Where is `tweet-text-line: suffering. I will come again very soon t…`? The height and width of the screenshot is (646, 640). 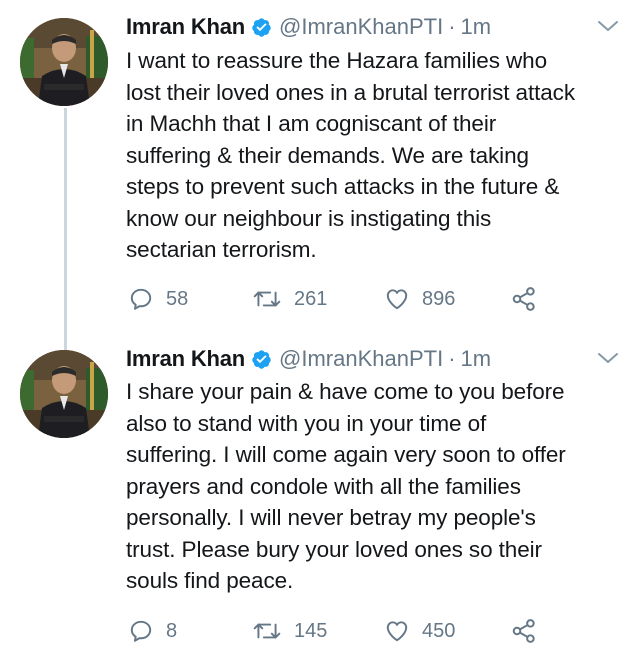
tweet-text-line: suffering. I will come again very soon t… is located at coordinates (346, 454).